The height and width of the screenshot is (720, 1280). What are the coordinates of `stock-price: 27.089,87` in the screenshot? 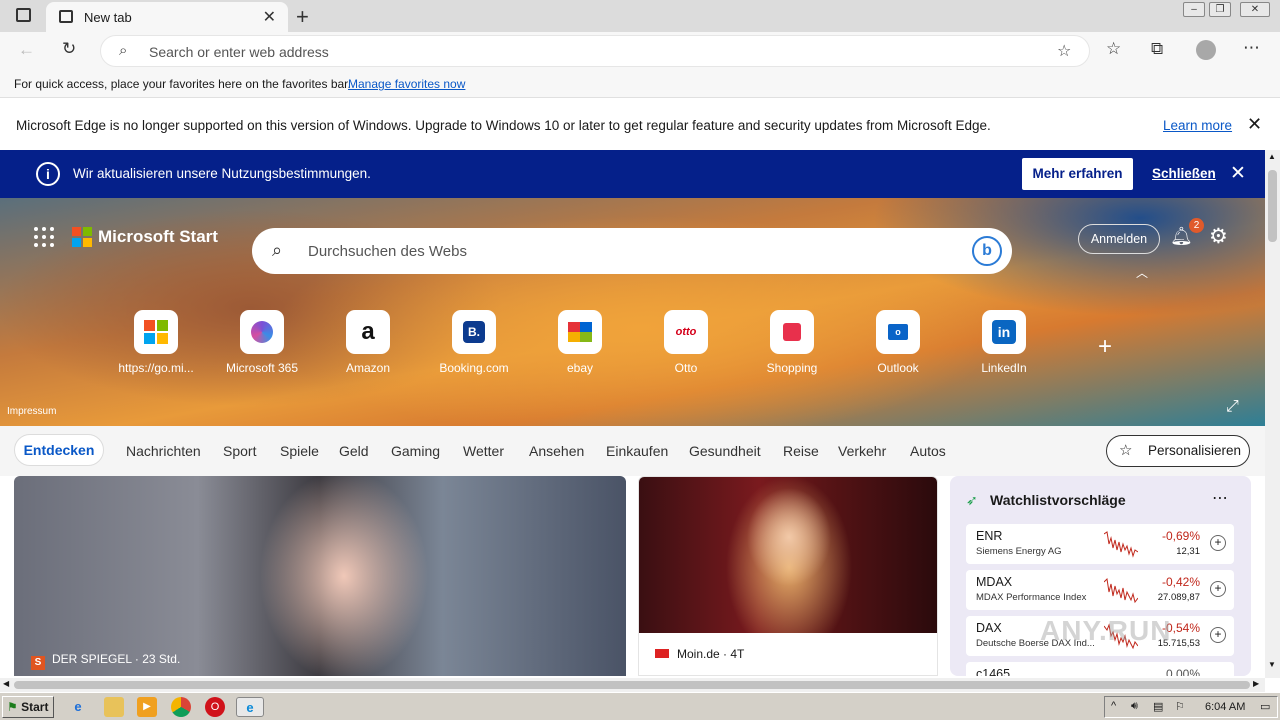 It's located at (1178, 597).